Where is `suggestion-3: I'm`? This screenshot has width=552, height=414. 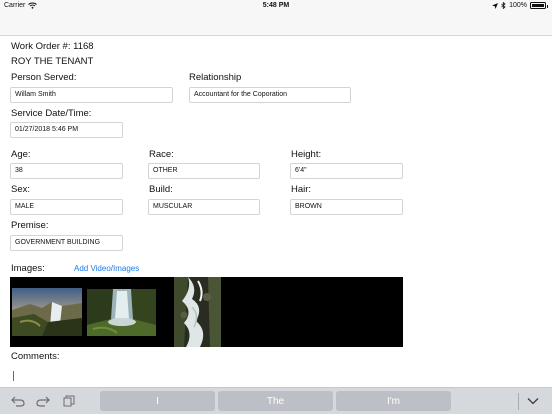 suggestion-3: I'm is located at coordinates (393, 401).